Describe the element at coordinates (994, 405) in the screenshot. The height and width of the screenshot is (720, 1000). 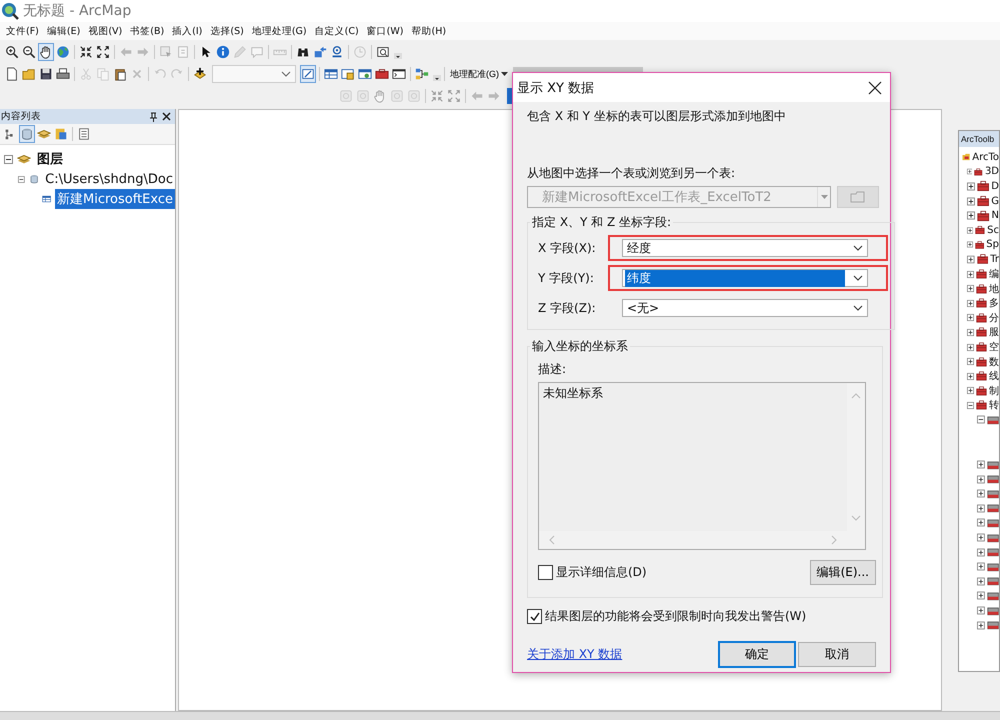
I see `toolbox-item: 转` at that location.